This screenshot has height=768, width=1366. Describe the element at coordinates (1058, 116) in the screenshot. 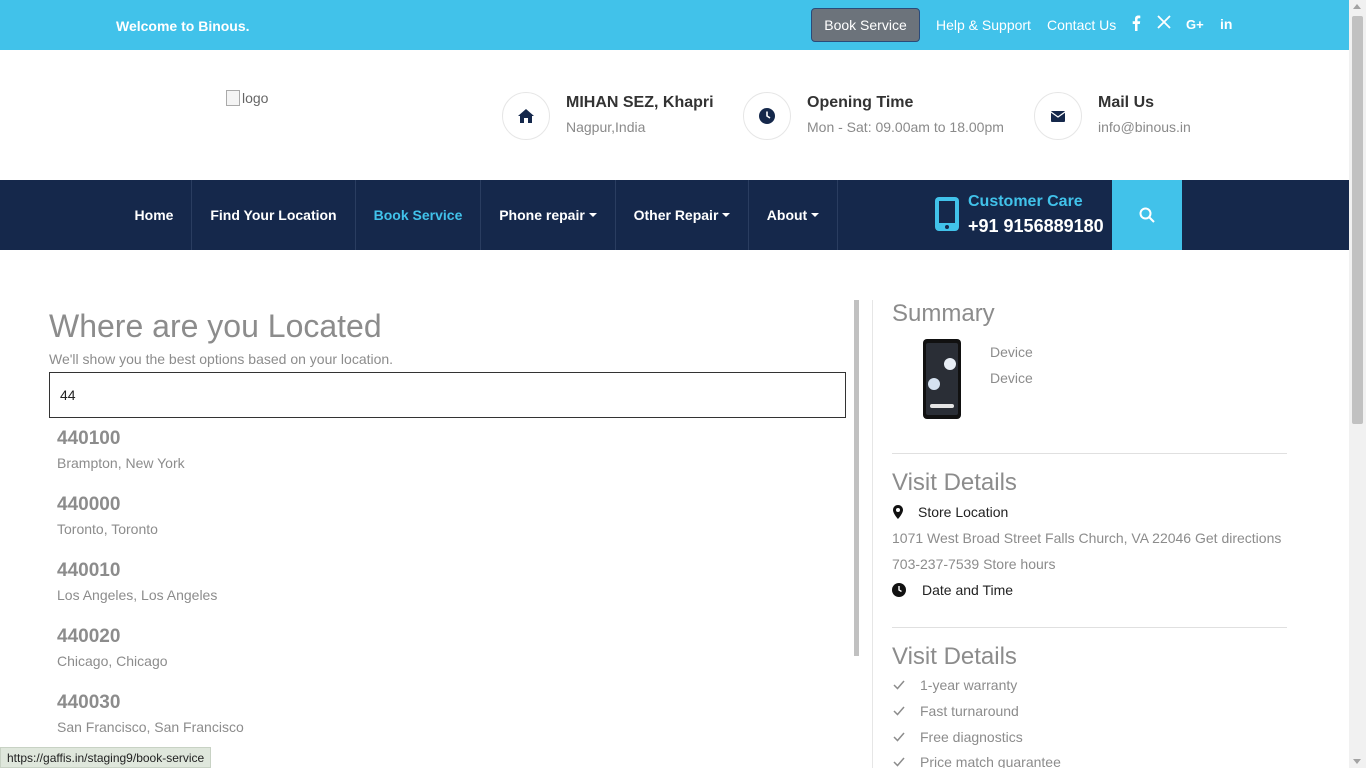

I see `envelope-icon` at that location.